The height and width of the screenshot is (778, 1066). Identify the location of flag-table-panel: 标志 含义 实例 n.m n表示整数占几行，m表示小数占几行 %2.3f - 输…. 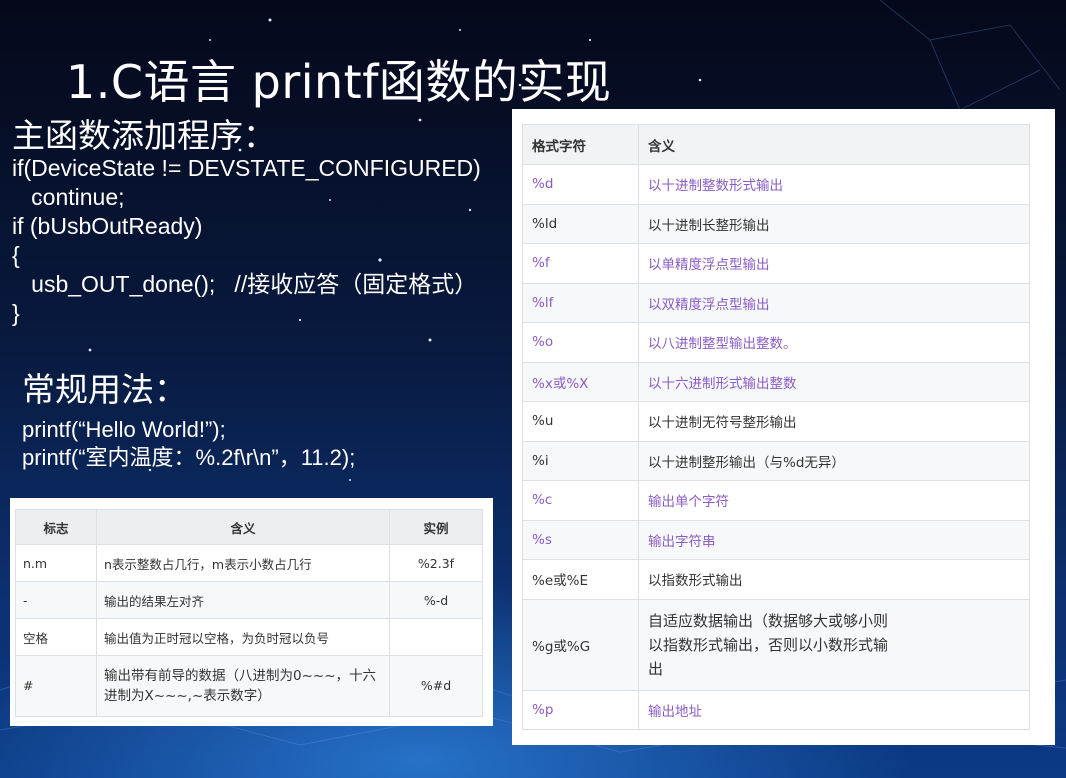
(251, 612).